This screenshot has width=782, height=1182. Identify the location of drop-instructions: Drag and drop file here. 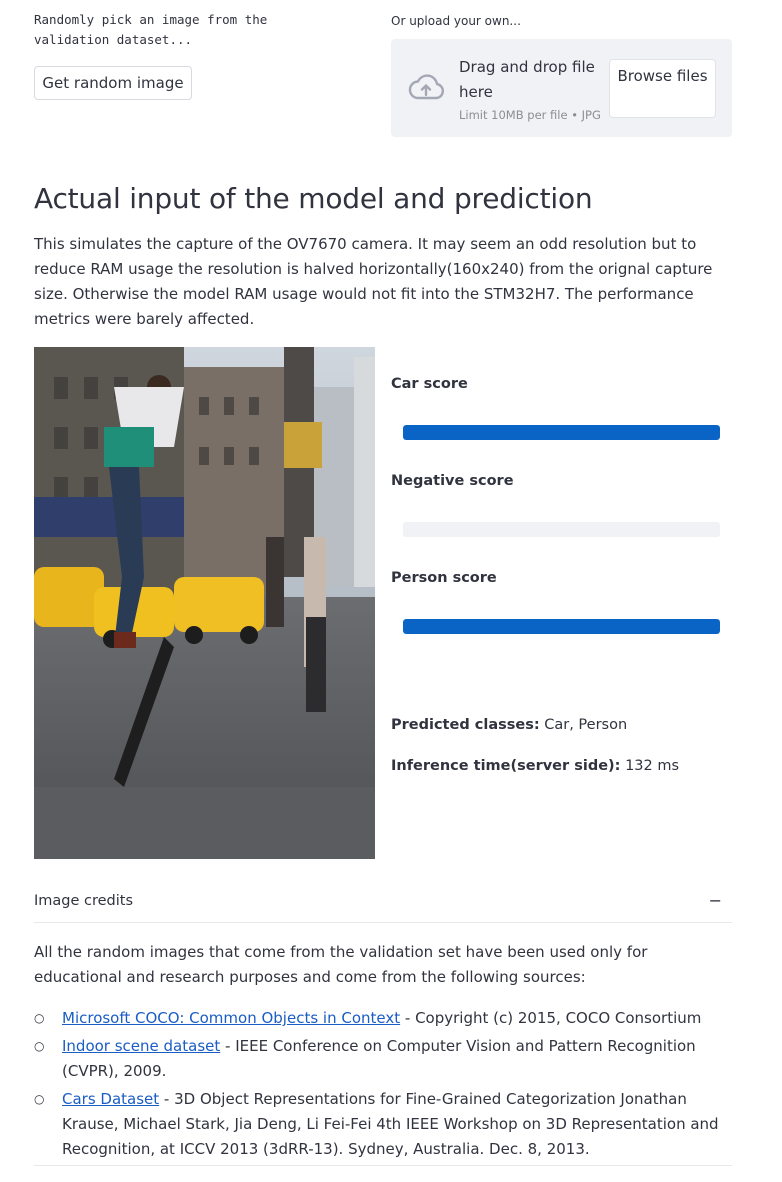
(527, 79).